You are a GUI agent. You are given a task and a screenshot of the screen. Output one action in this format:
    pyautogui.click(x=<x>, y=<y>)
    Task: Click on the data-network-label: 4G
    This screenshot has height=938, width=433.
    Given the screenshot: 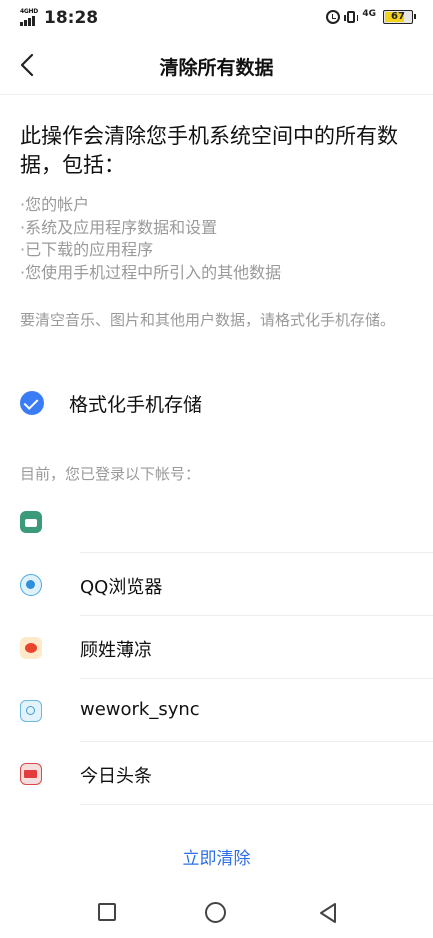 What is the action you would take?
    pyautogui.click(x=369, y=13)
    